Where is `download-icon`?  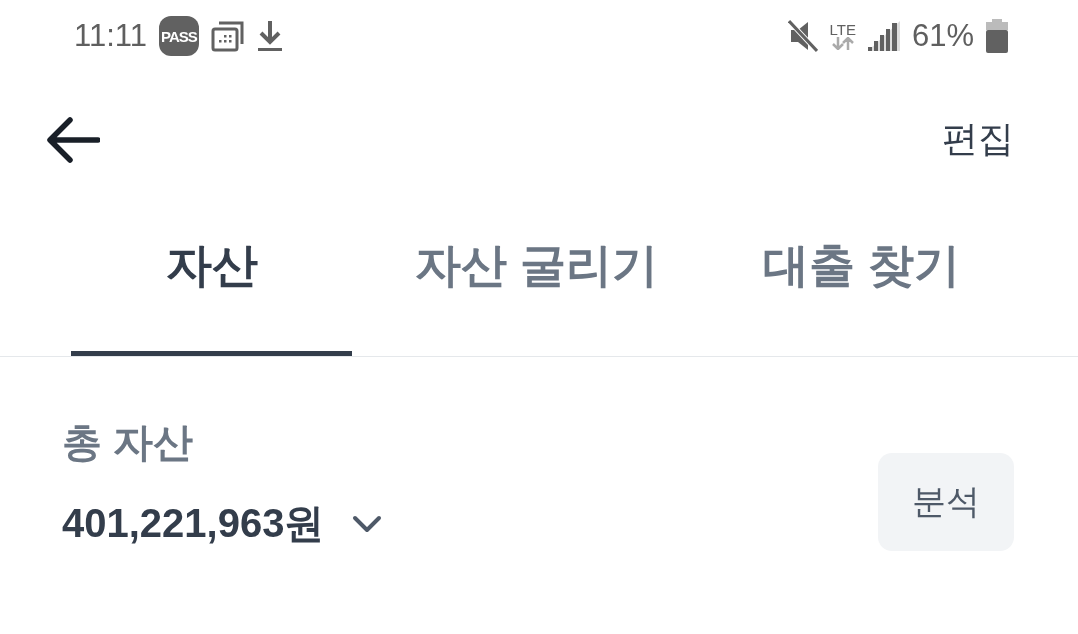 download-icon is located at coordinates (270, 36).